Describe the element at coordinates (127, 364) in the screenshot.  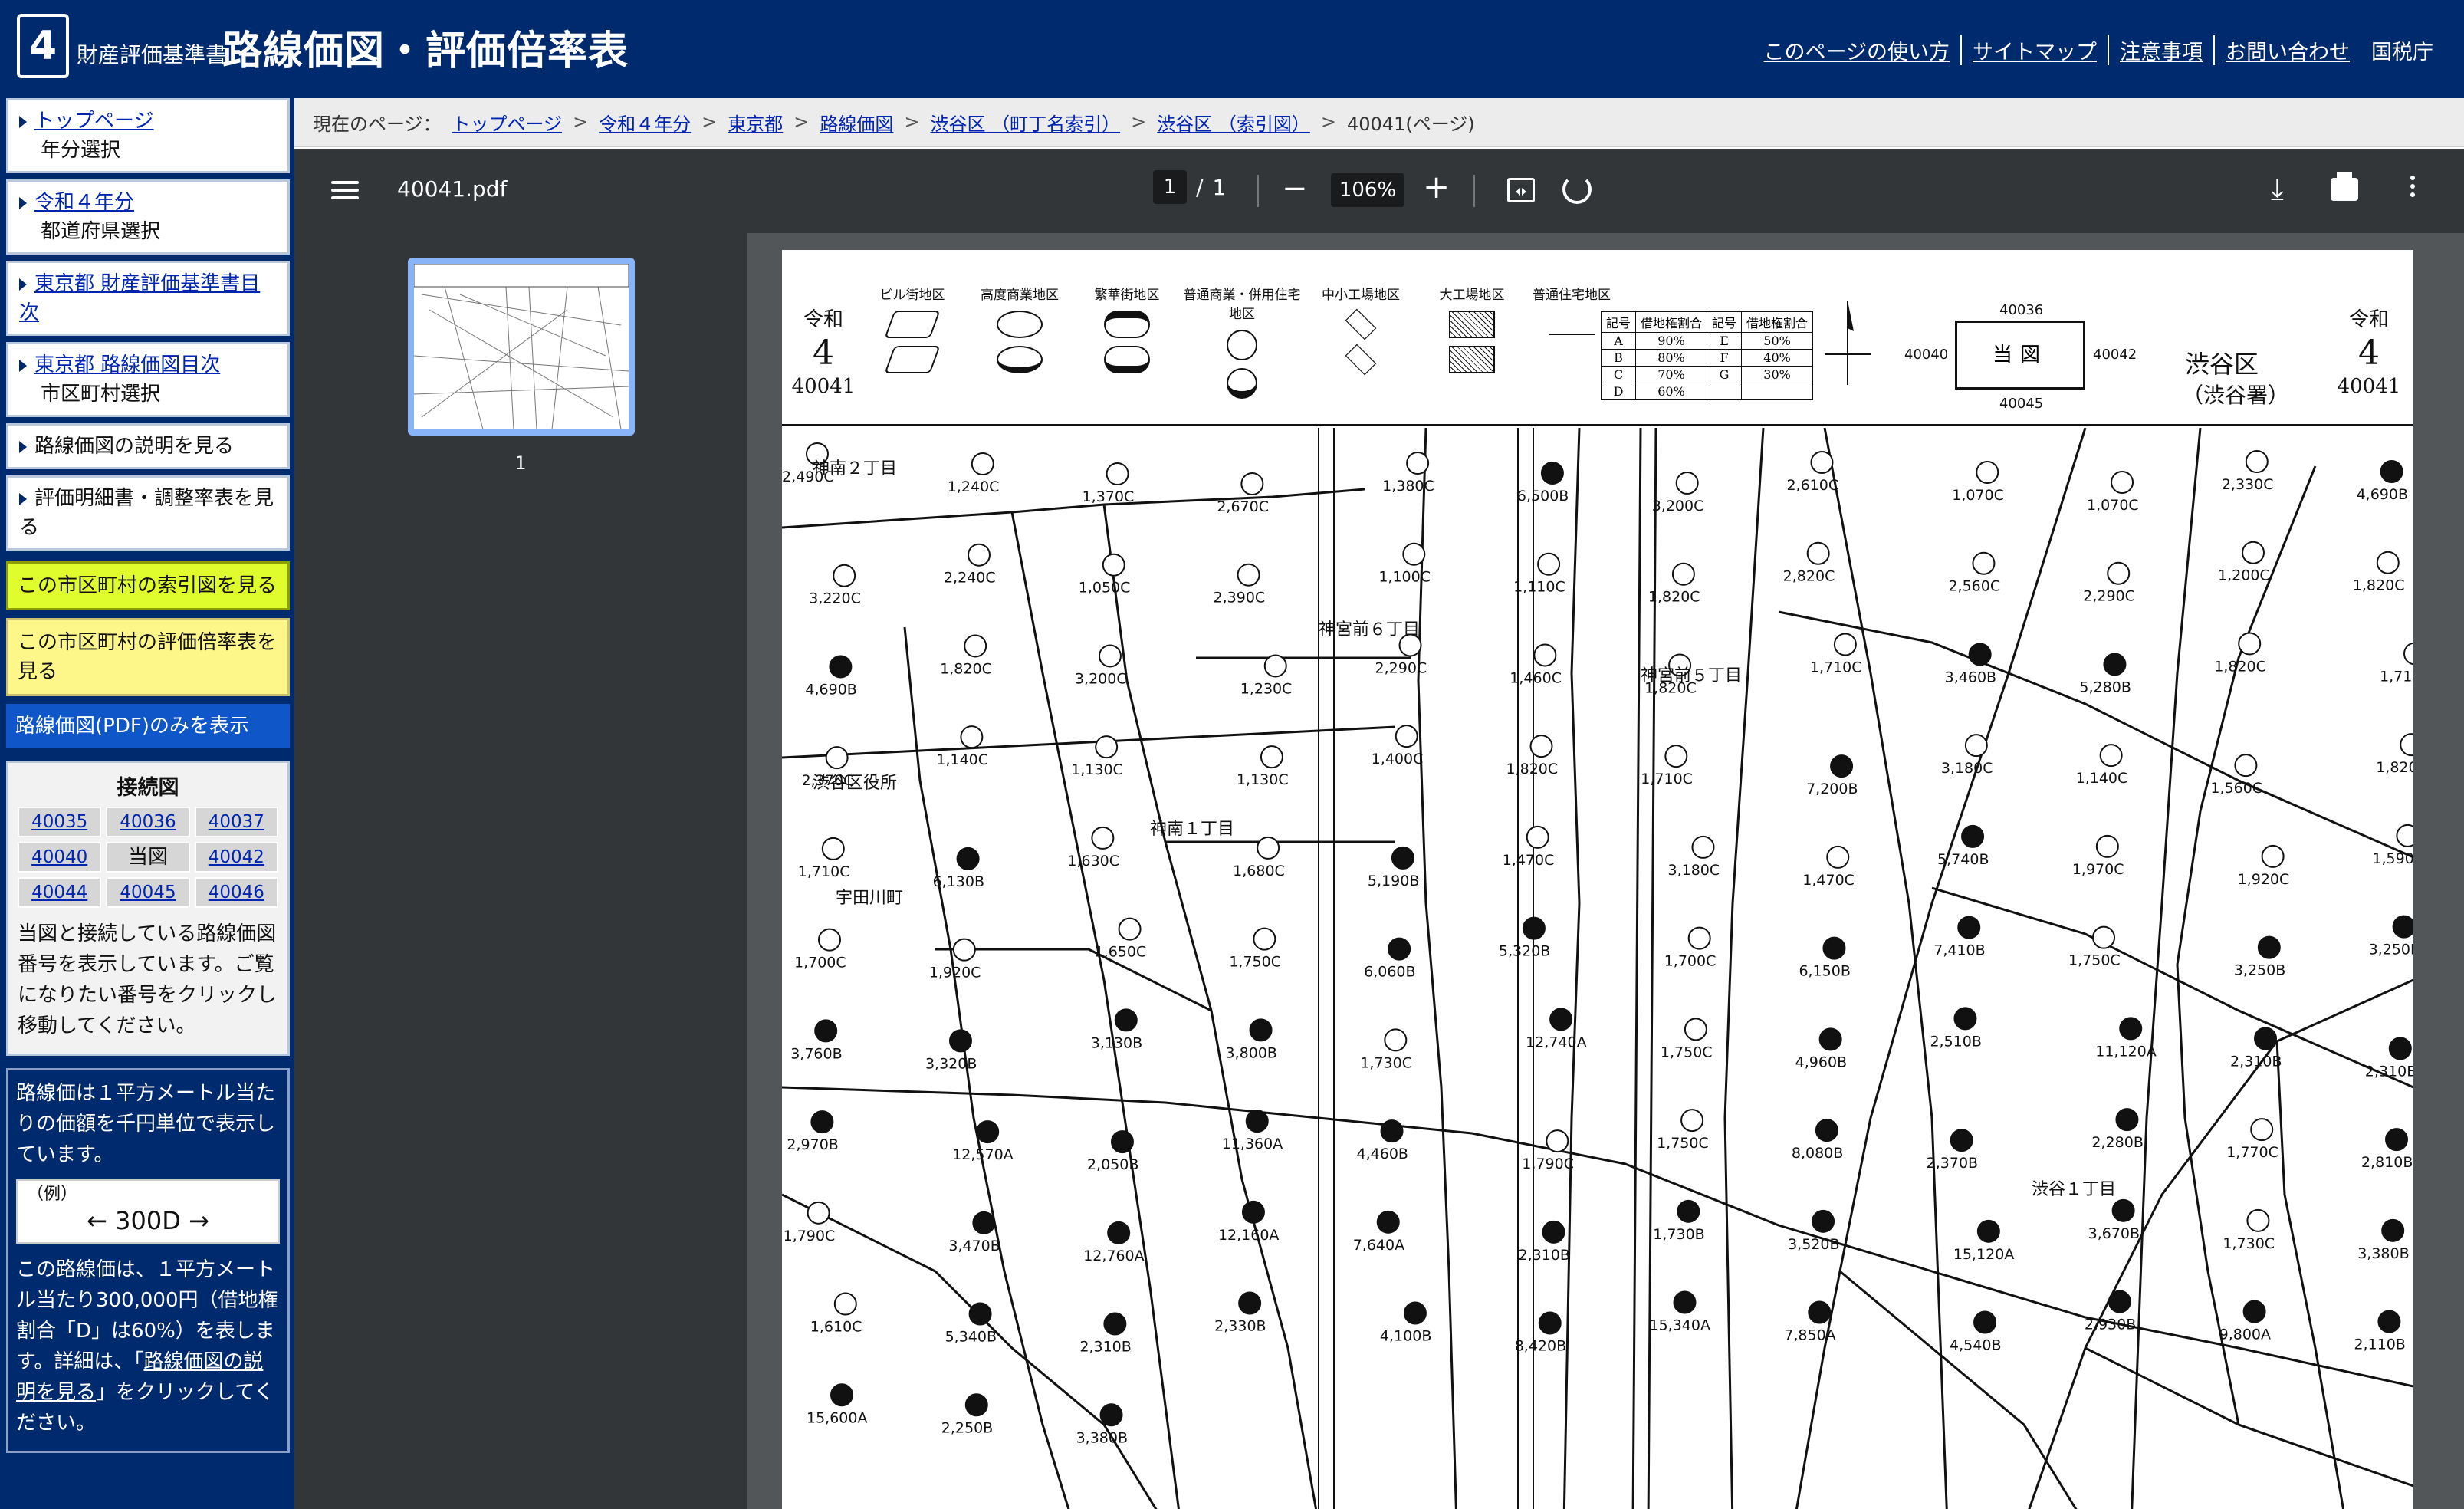
I see `sidebar-link-tokyo-map-index: 東京都 路線価図目次` at that location.